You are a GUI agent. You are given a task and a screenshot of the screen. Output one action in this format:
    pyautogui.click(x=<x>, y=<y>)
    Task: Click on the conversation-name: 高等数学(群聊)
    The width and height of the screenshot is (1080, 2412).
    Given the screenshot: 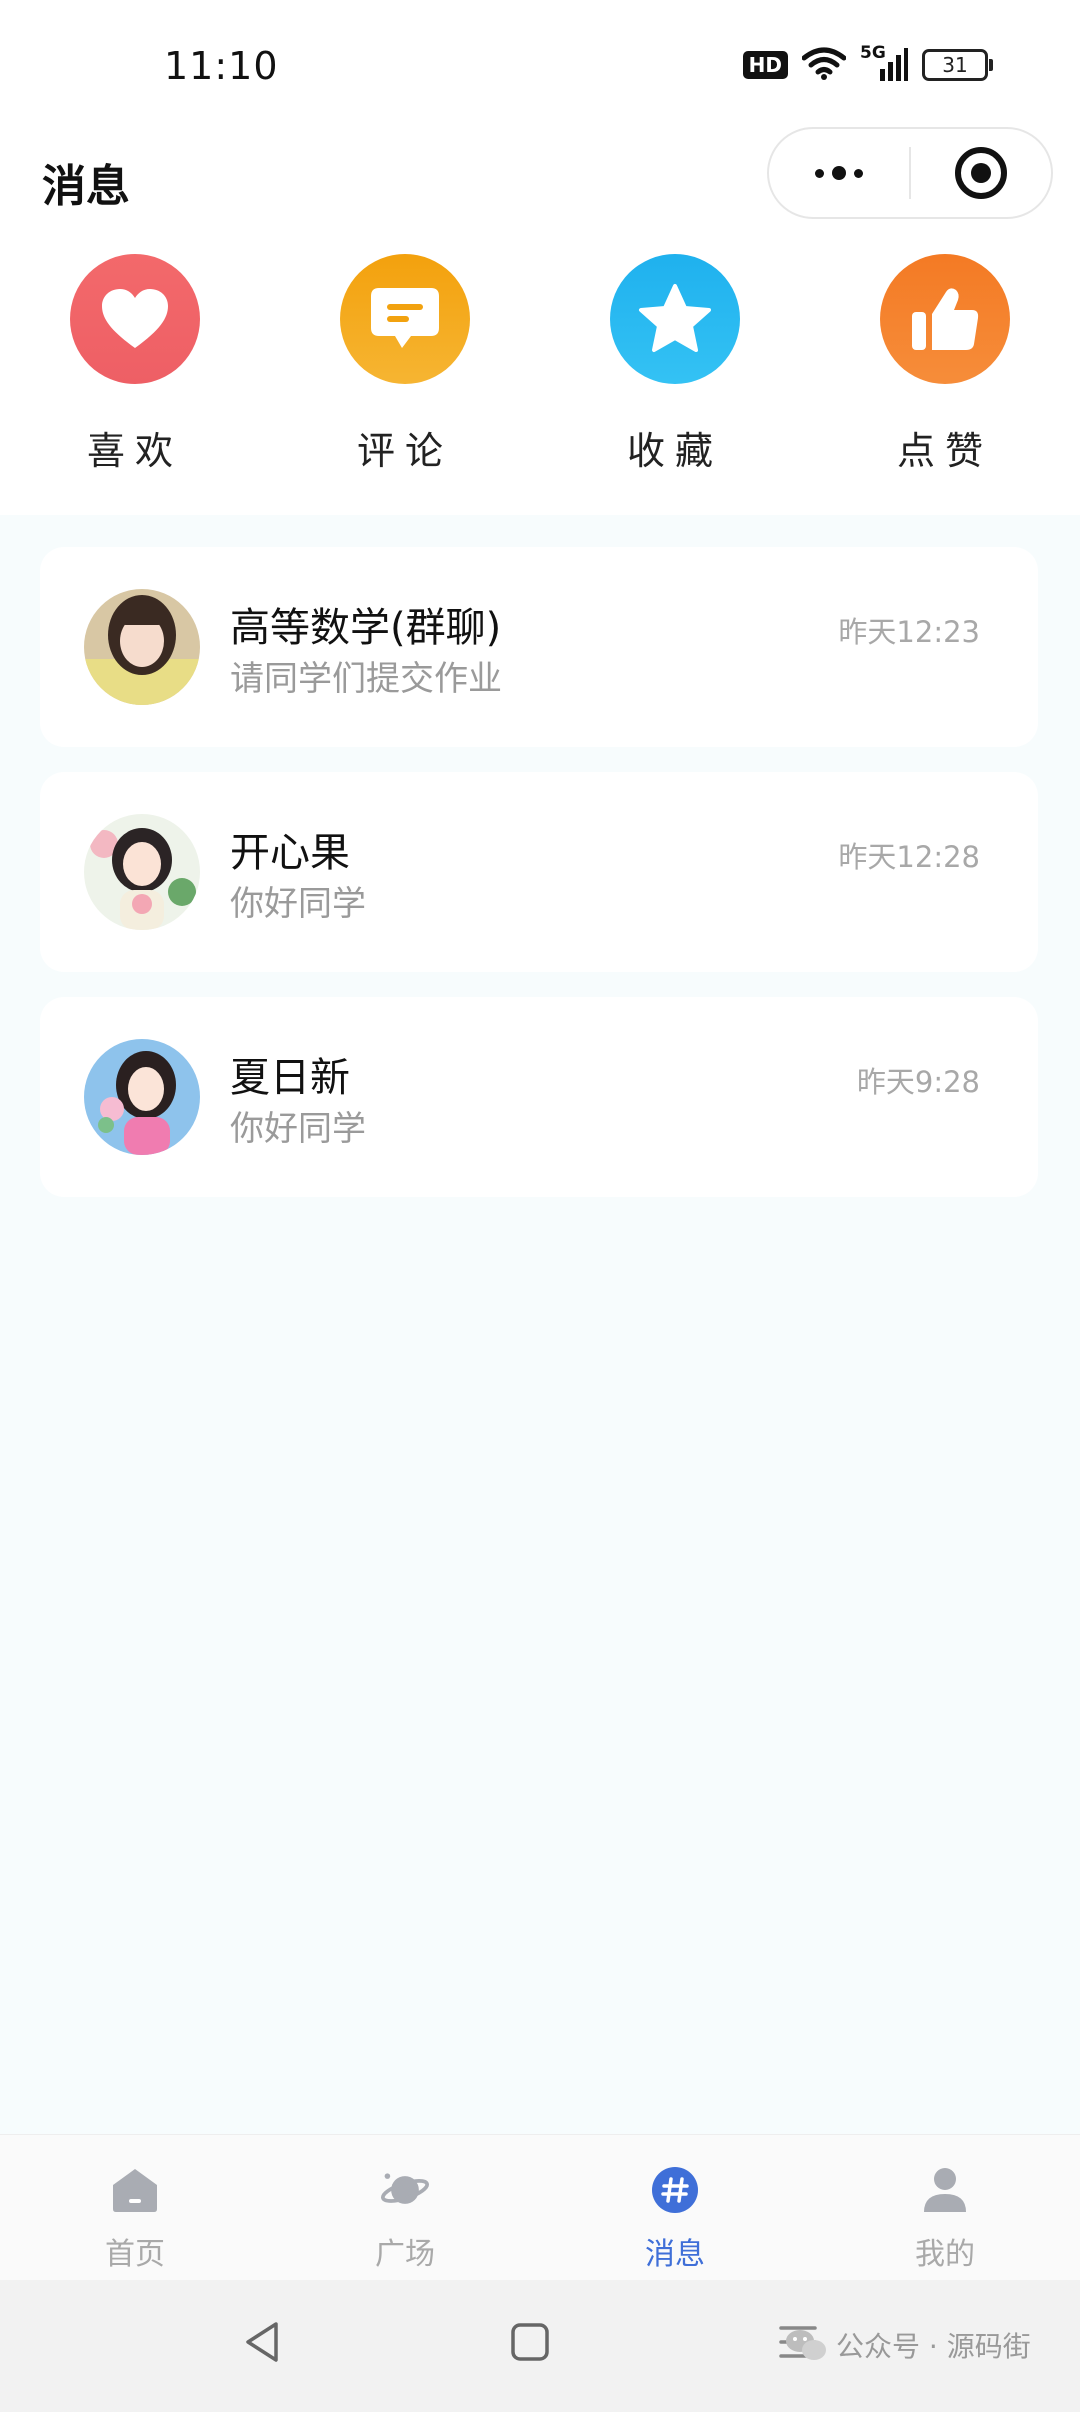 What is the action you would take?
    pyautogui.click(x=366, y=628)
    